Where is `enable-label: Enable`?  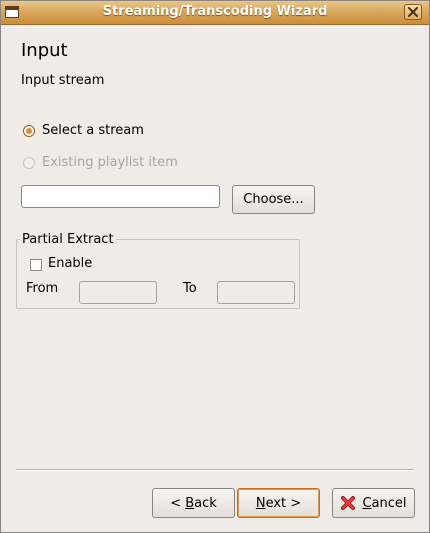
enable-label: Enable is located at coordinates (70, 263).